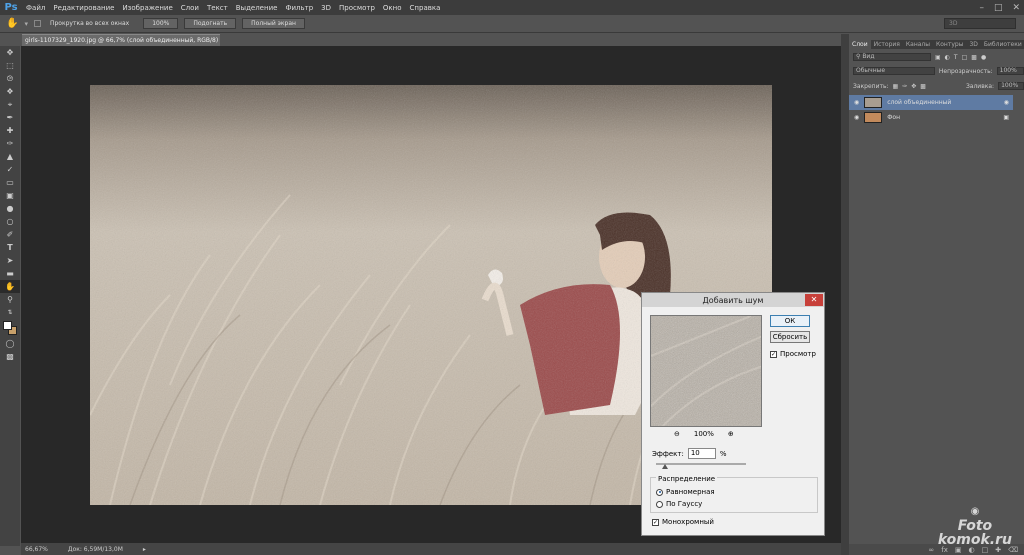  What do you see at coordinates (659, 504) in the screenshot?
I see `gaussian-radio` at bounding box center [659, 504].